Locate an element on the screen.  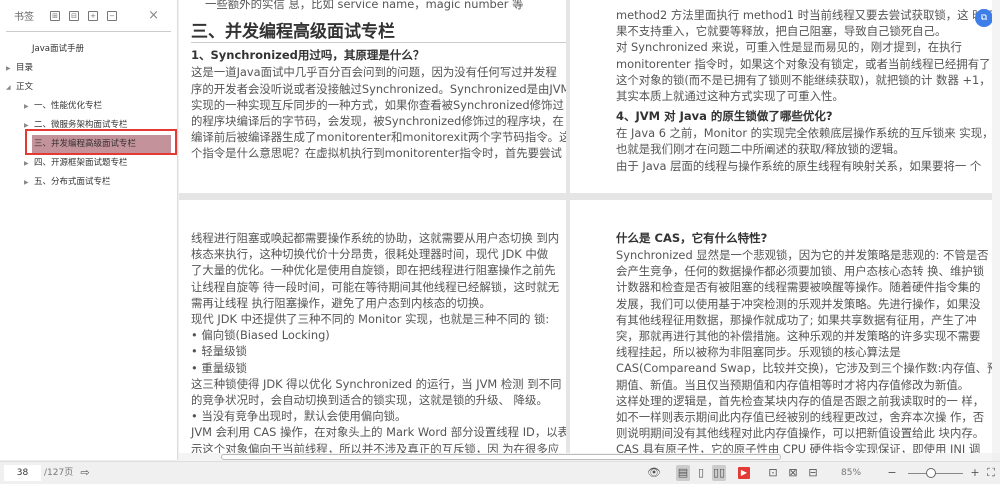
question-heading: 什么是 CAS，它有什么特性? is located at coordinates (692, 238).